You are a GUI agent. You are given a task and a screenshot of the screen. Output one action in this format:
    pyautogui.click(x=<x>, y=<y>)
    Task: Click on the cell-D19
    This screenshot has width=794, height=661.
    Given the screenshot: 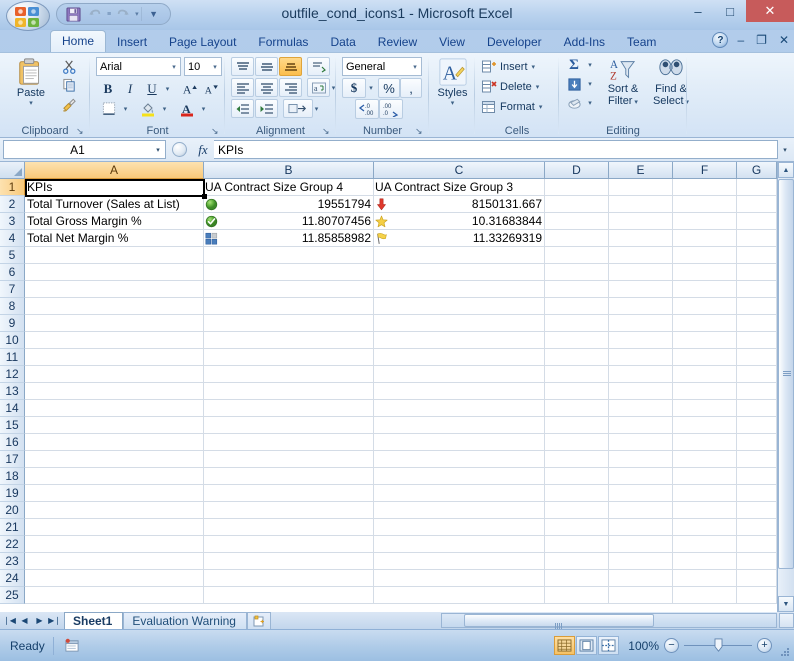 What is the action you would take?
    pyautogui.click(x=577, y=493)
    